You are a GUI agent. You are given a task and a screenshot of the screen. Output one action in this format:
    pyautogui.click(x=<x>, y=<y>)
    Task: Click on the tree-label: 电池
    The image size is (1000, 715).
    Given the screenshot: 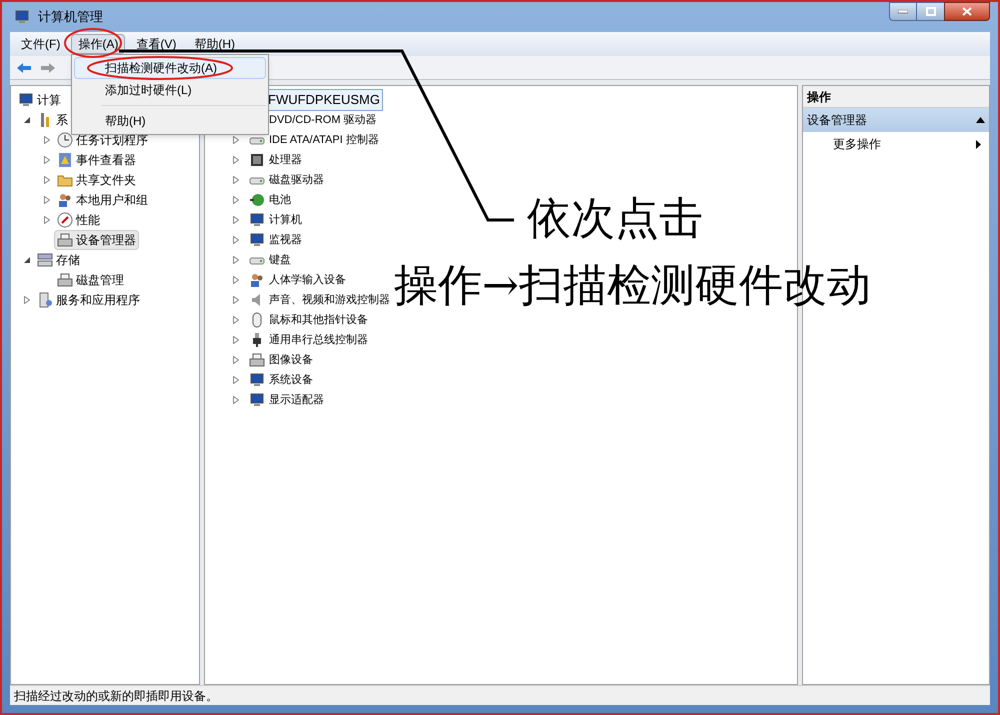 What is the action you would take?
    pyautogui.click(x=280, y=200)
    